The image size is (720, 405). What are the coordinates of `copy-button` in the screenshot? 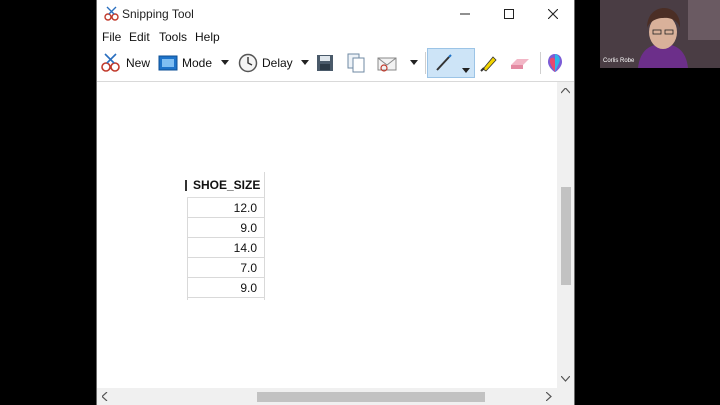 It's located at (356, 63).